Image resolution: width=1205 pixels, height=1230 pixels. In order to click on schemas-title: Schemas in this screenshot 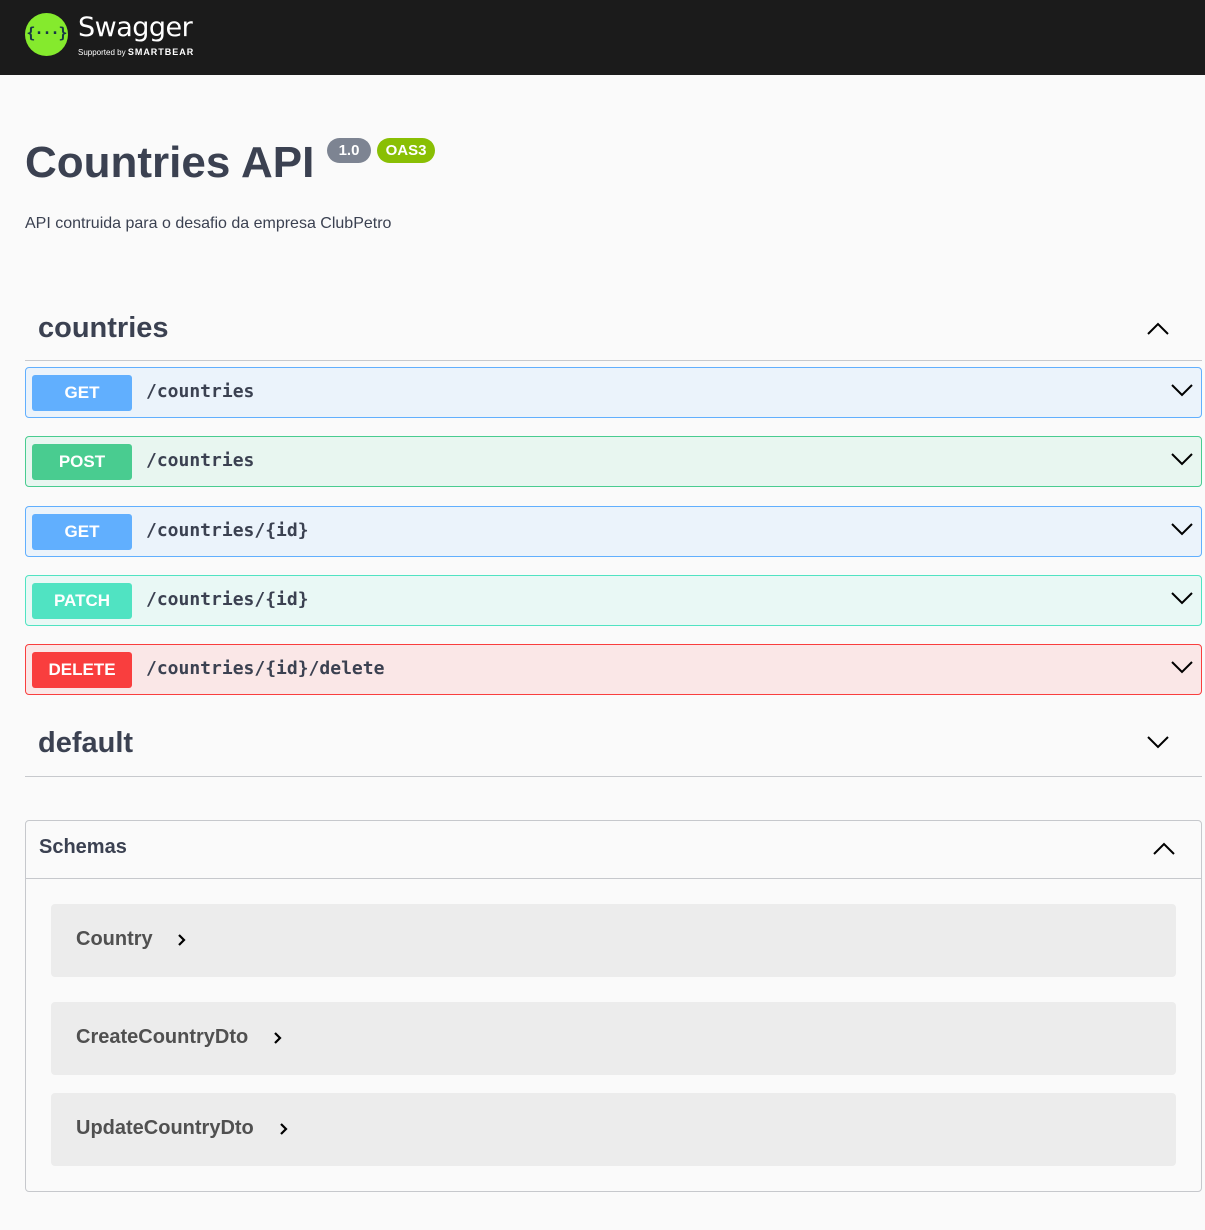, I will do `click(83, 847)`.